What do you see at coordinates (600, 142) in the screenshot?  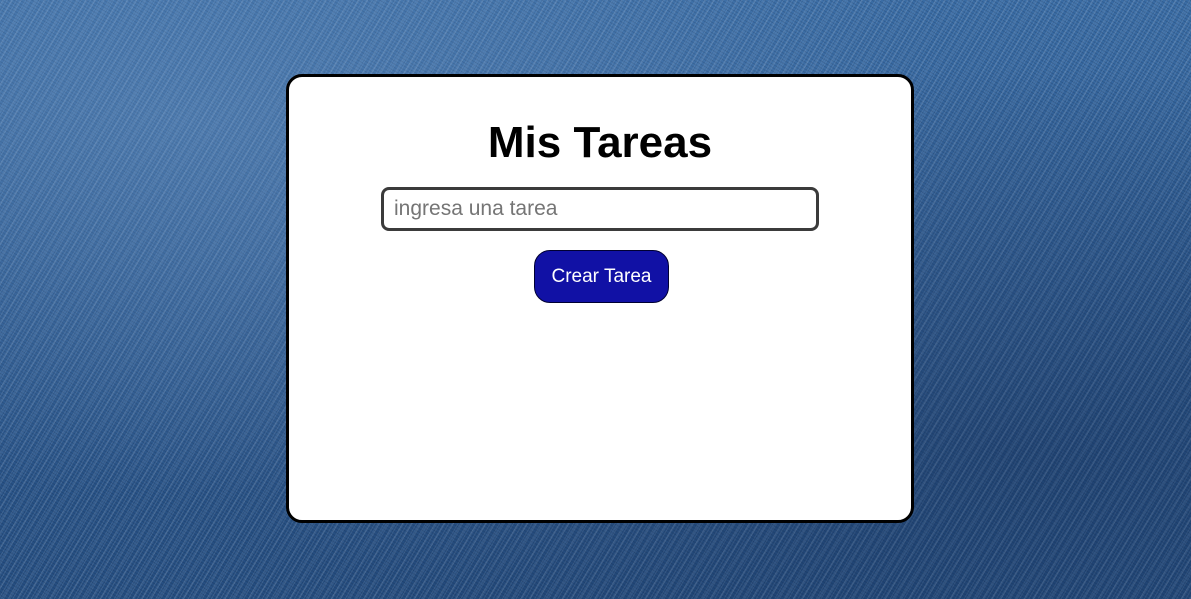 I see `page-title: Mis Tareas` at bounding box center [600, 142].